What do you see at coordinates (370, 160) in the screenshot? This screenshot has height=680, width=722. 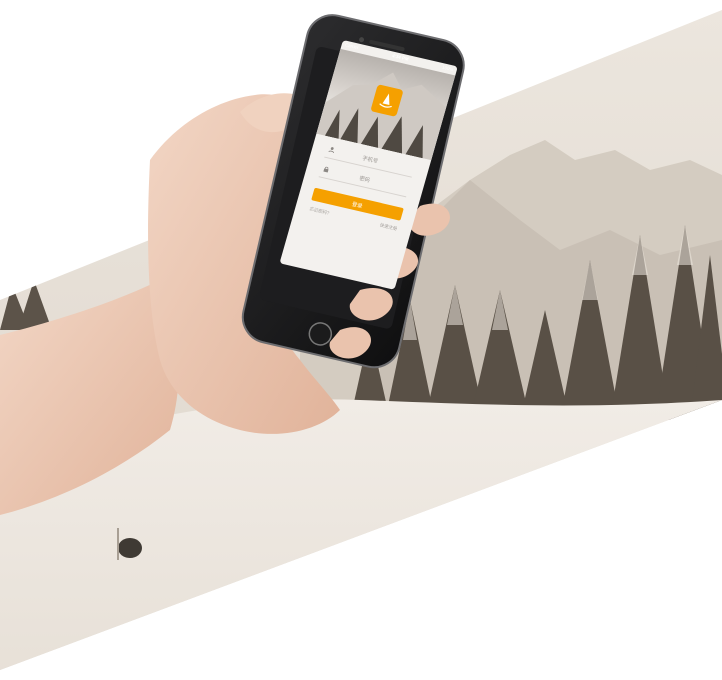 I see `phone-number-placeholder: 手机号` at bounding box center [370, 160].